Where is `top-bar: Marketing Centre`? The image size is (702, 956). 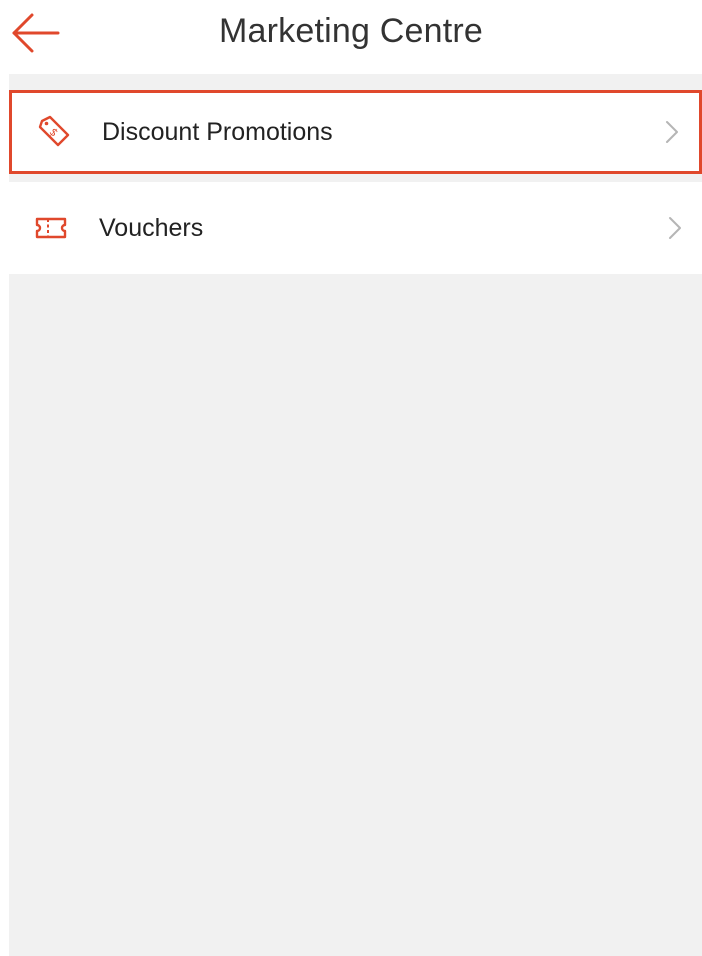 top-bar: Marketing Centre is located at coordinates (351, 36).